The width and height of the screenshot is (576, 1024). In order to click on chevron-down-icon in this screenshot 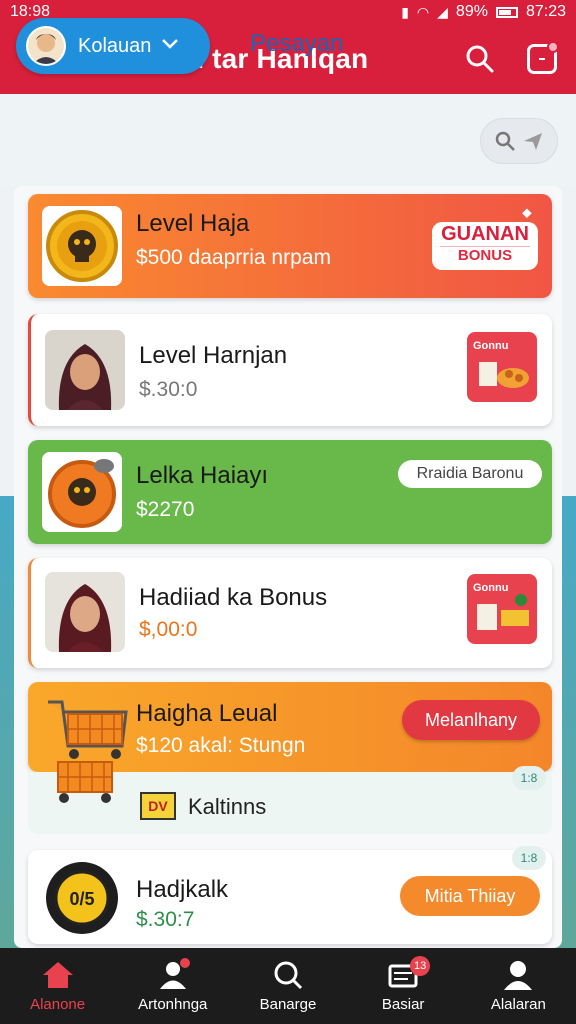, I will do `click(170, 46)`.